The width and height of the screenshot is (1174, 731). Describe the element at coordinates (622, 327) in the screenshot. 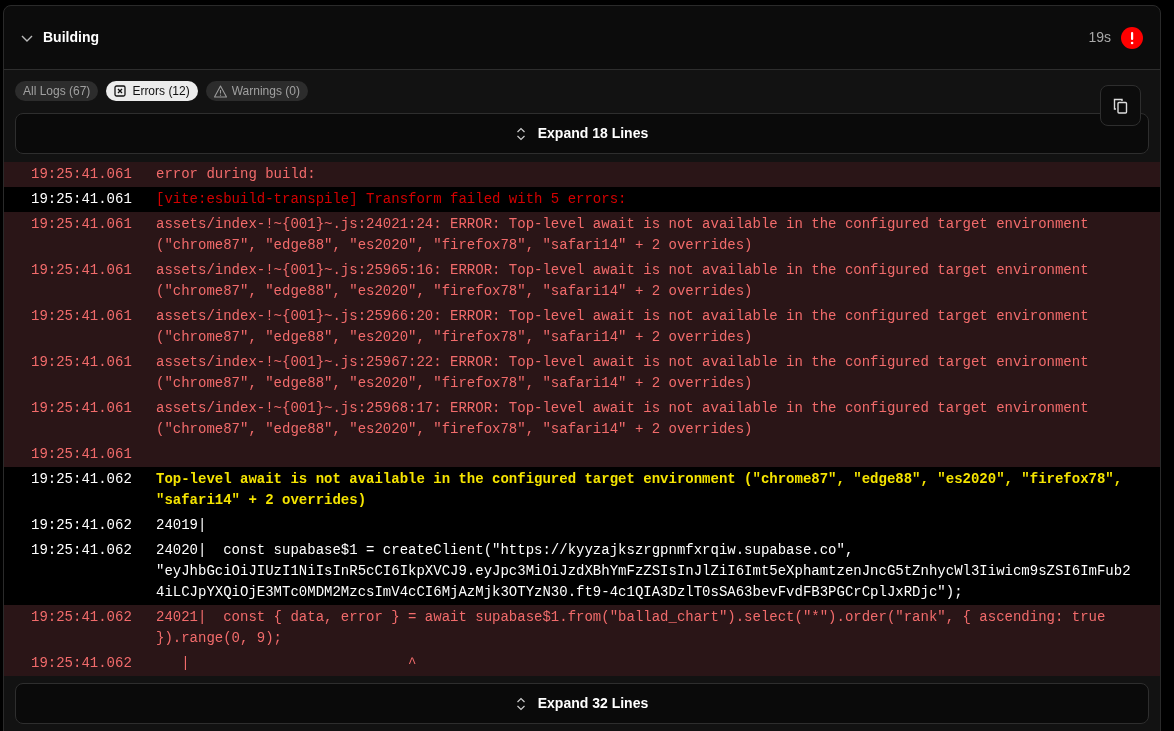

I see `log-message: assets/index-!~{001}~.js:25966:20: ERROR: Top-level await is not available in the configured target environment ("chrome87", "edge88", "es2020", "firefox78", "safari14" + 2 overrides)` at that location.